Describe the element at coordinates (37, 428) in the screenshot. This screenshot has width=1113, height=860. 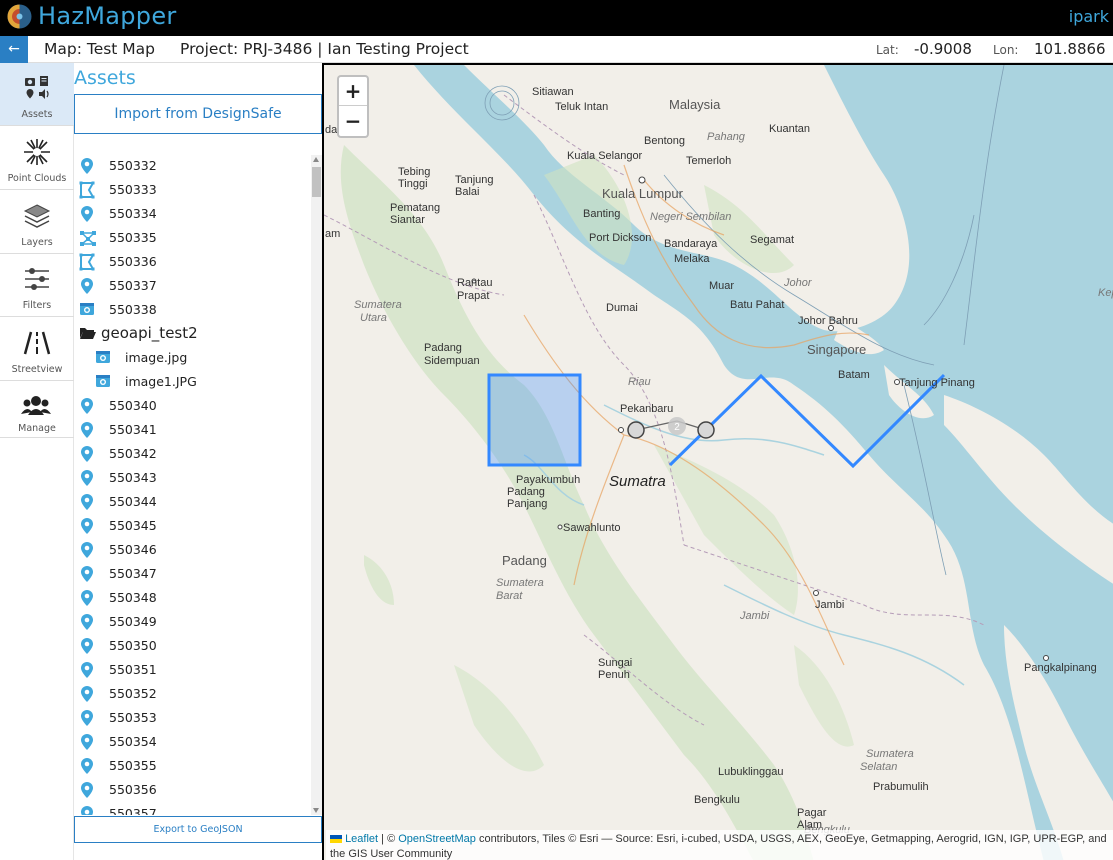
I see `nav-label: Manage` at that location.